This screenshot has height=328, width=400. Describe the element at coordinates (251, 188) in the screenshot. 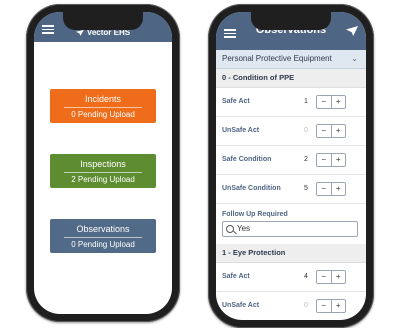

I see `row-label: UnSafe Condition` at that location.